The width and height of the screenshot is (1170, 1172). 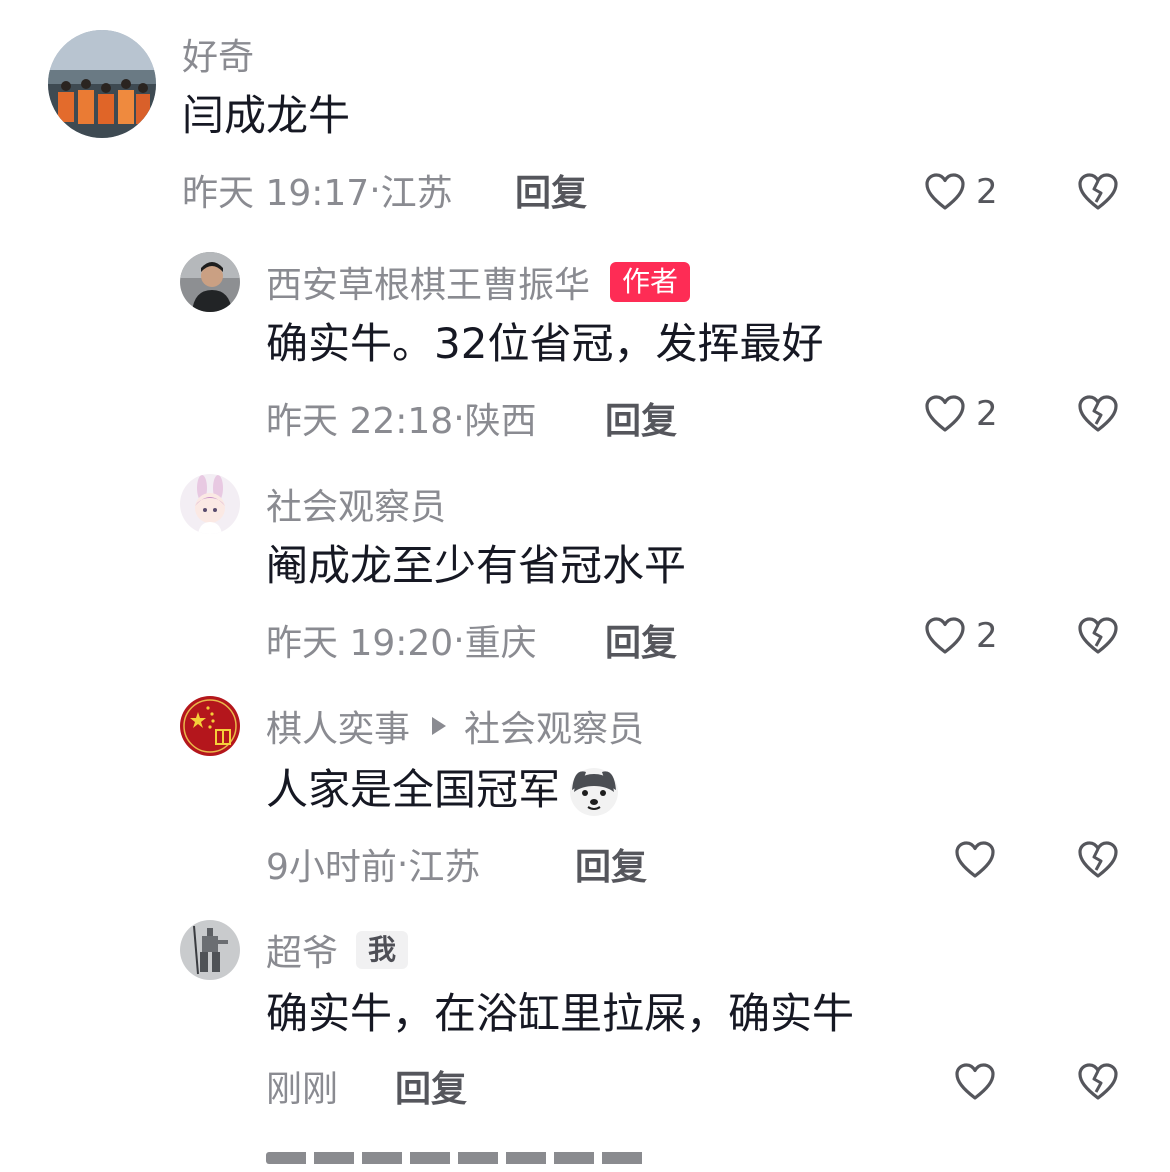 I want to click on comment-time: 昨天 19:20, so click(x=360, y=643).